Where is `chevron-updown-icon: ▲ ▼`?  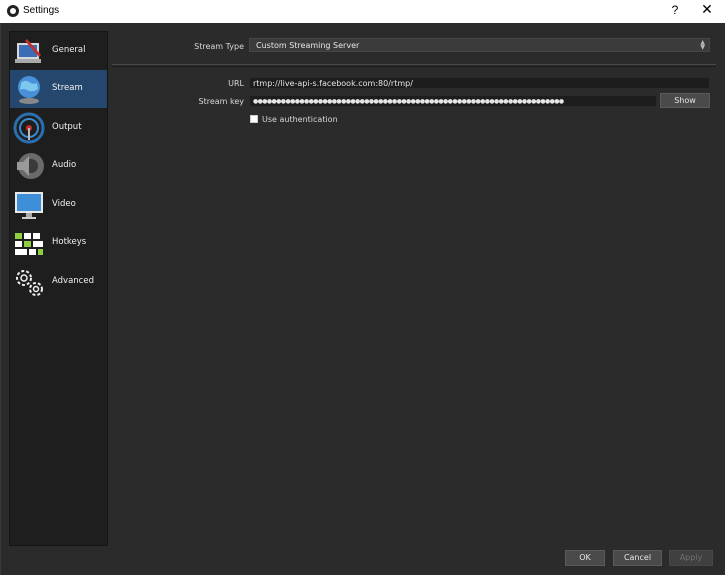 chevron-updown-icon: ▲ ▼ is located at coordinates (702, 45).